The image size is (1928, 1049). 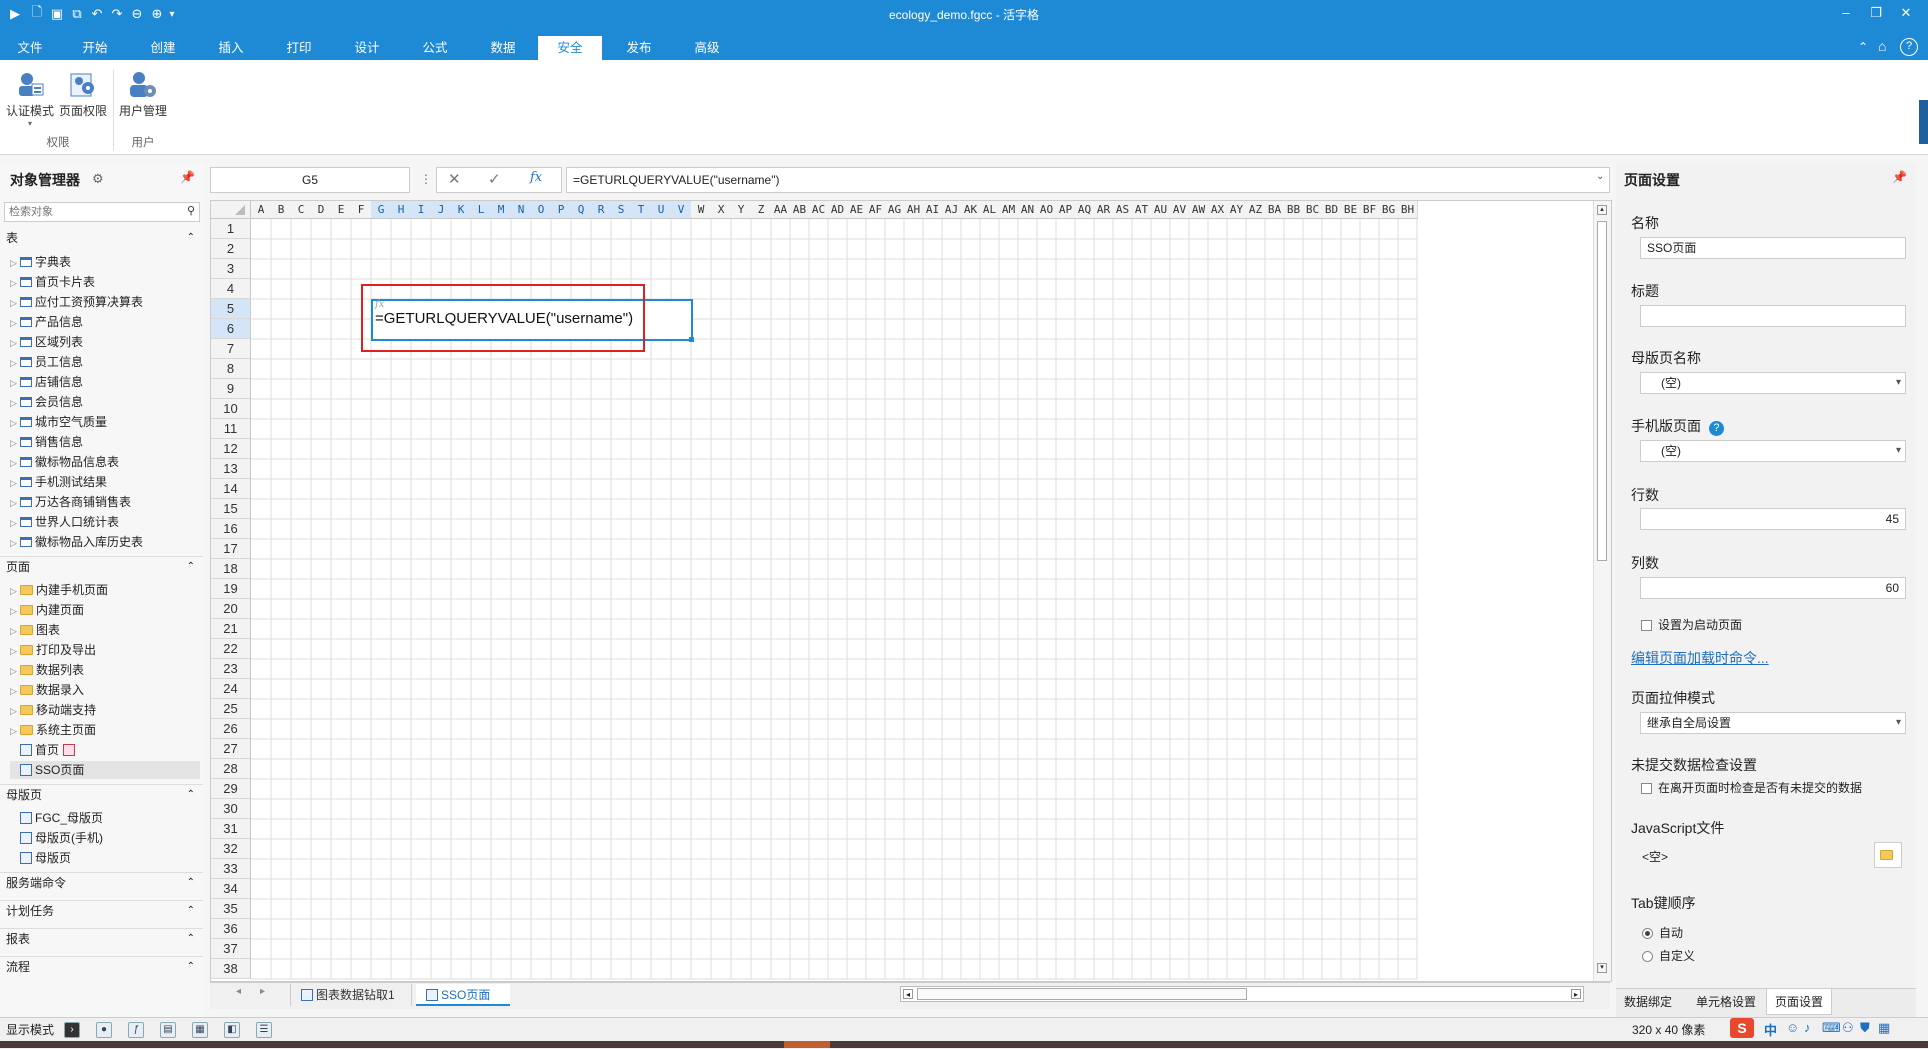 What do you see at coordinates (46, 402) in the screenshot?
I see `table-item: ▷ 会员信息` at bounding box center [46, 402].